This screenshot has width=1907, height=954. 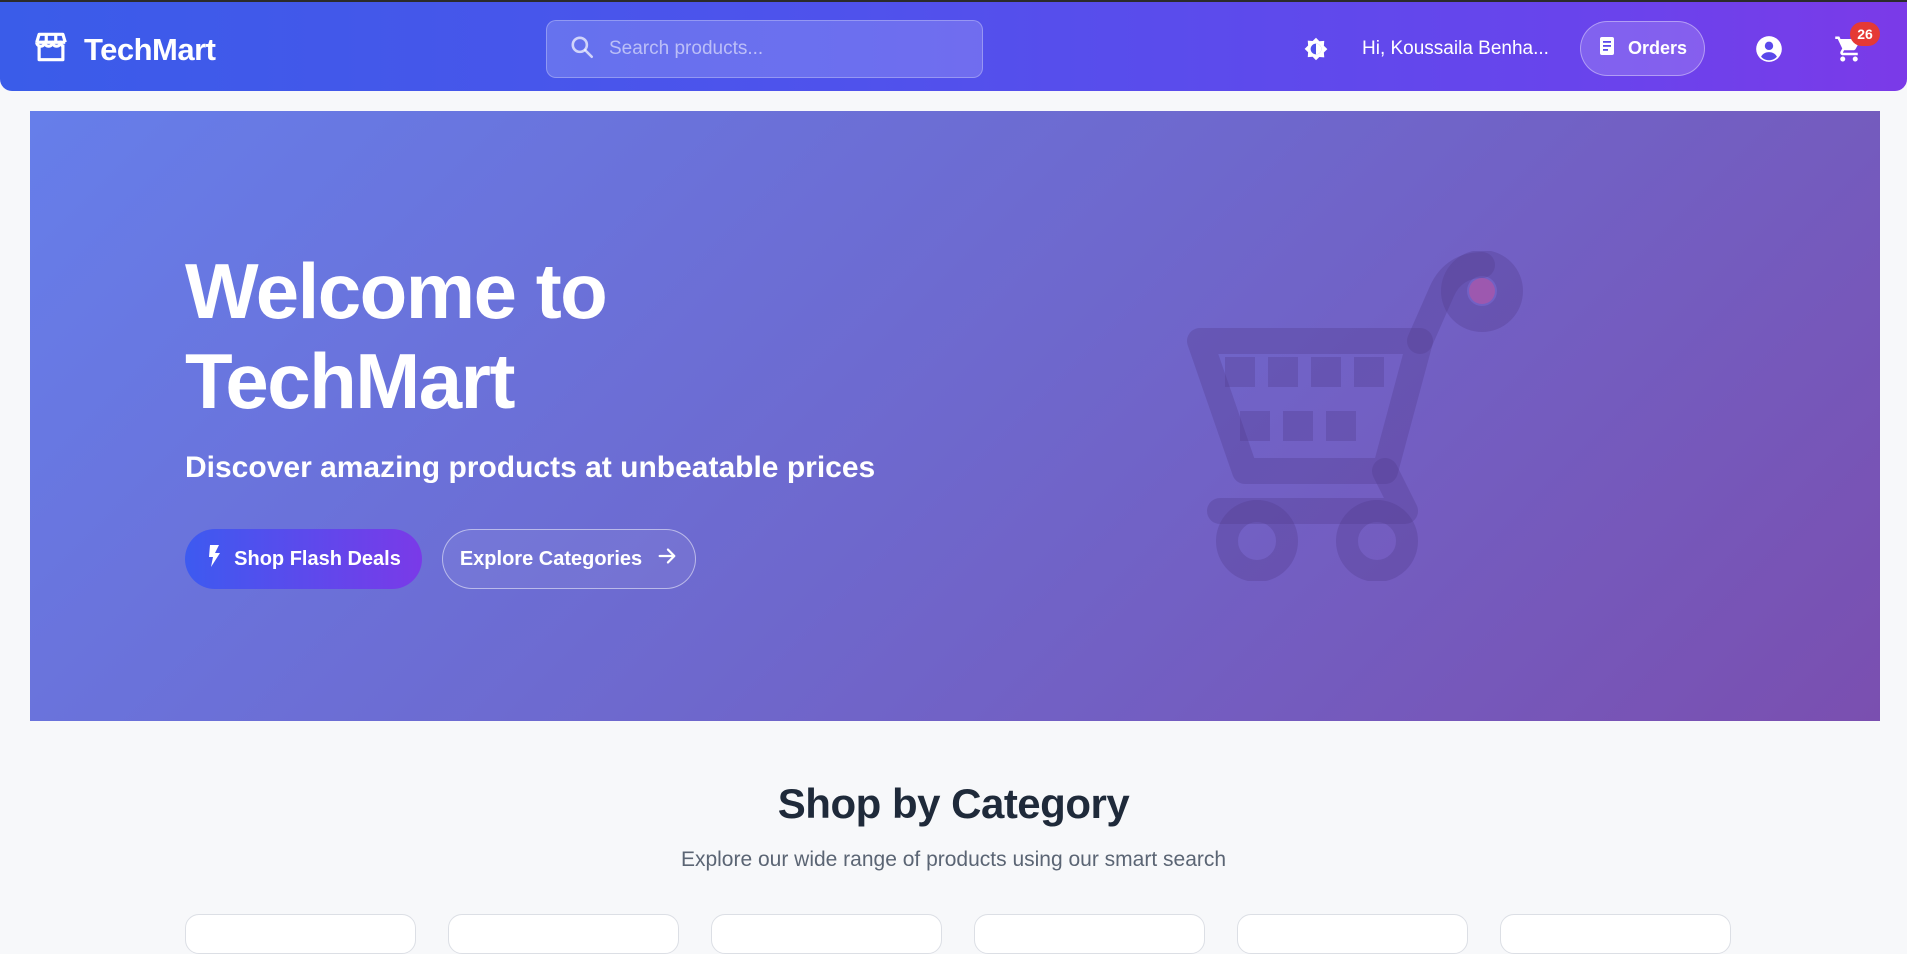 I want to click on orders-button: Orders, so click(x=1642, y=48).